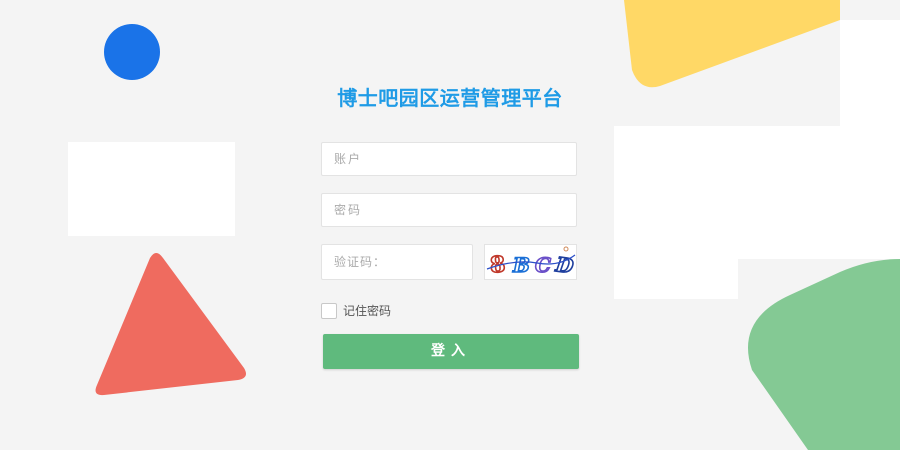  What do you see at coordinates (450, 98) in the screenshot?
I see `page-title: 博士吧园区运营管理平台` at bounding box center [450, 98].